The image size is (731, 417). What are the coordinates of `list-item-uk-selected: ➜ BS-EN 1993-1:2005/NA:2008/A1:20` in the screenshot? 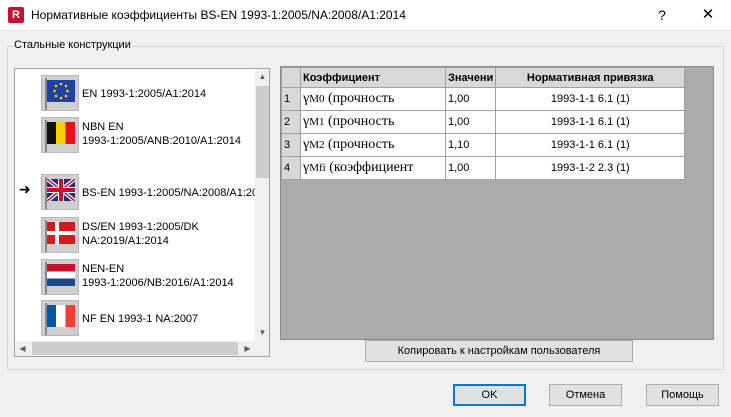 It's located at (135, 192).